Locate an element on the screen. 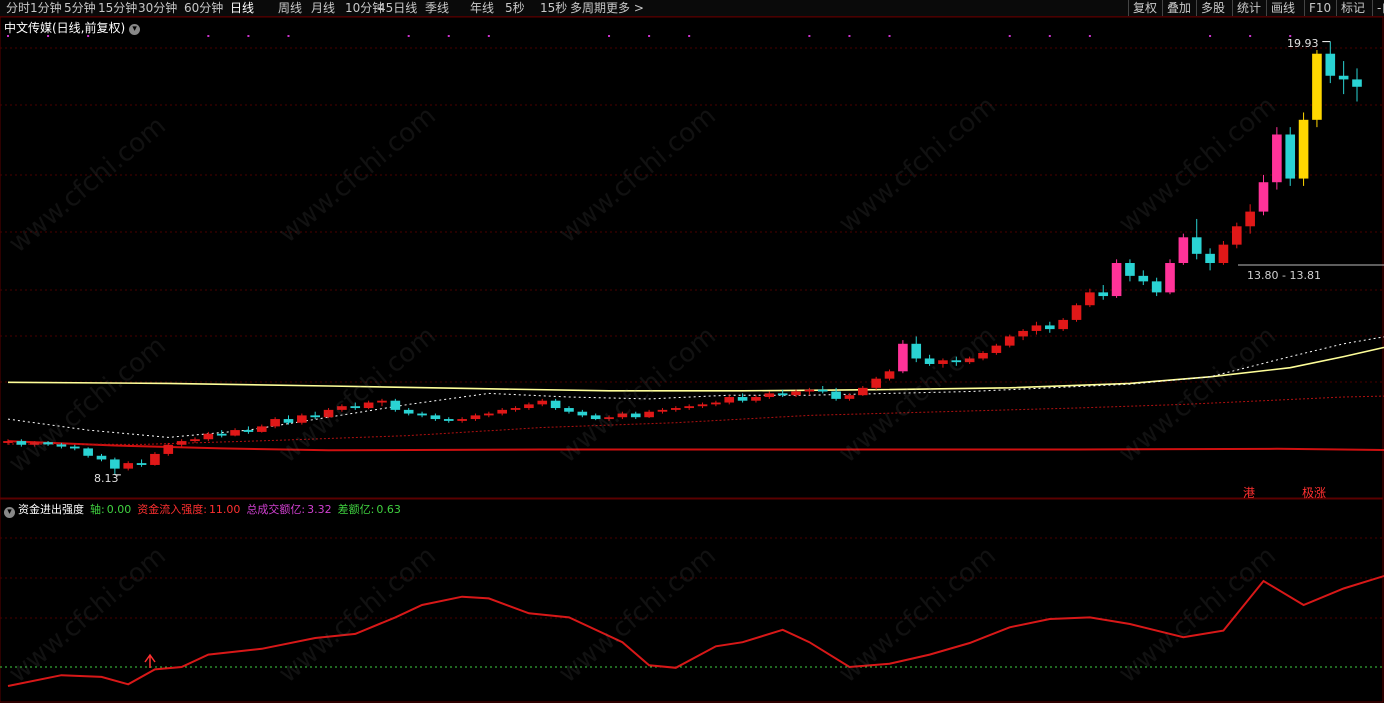 This screenshot has height=703, width=1384. buy-signal-arrow-icon is located at coordinates (150, 660).